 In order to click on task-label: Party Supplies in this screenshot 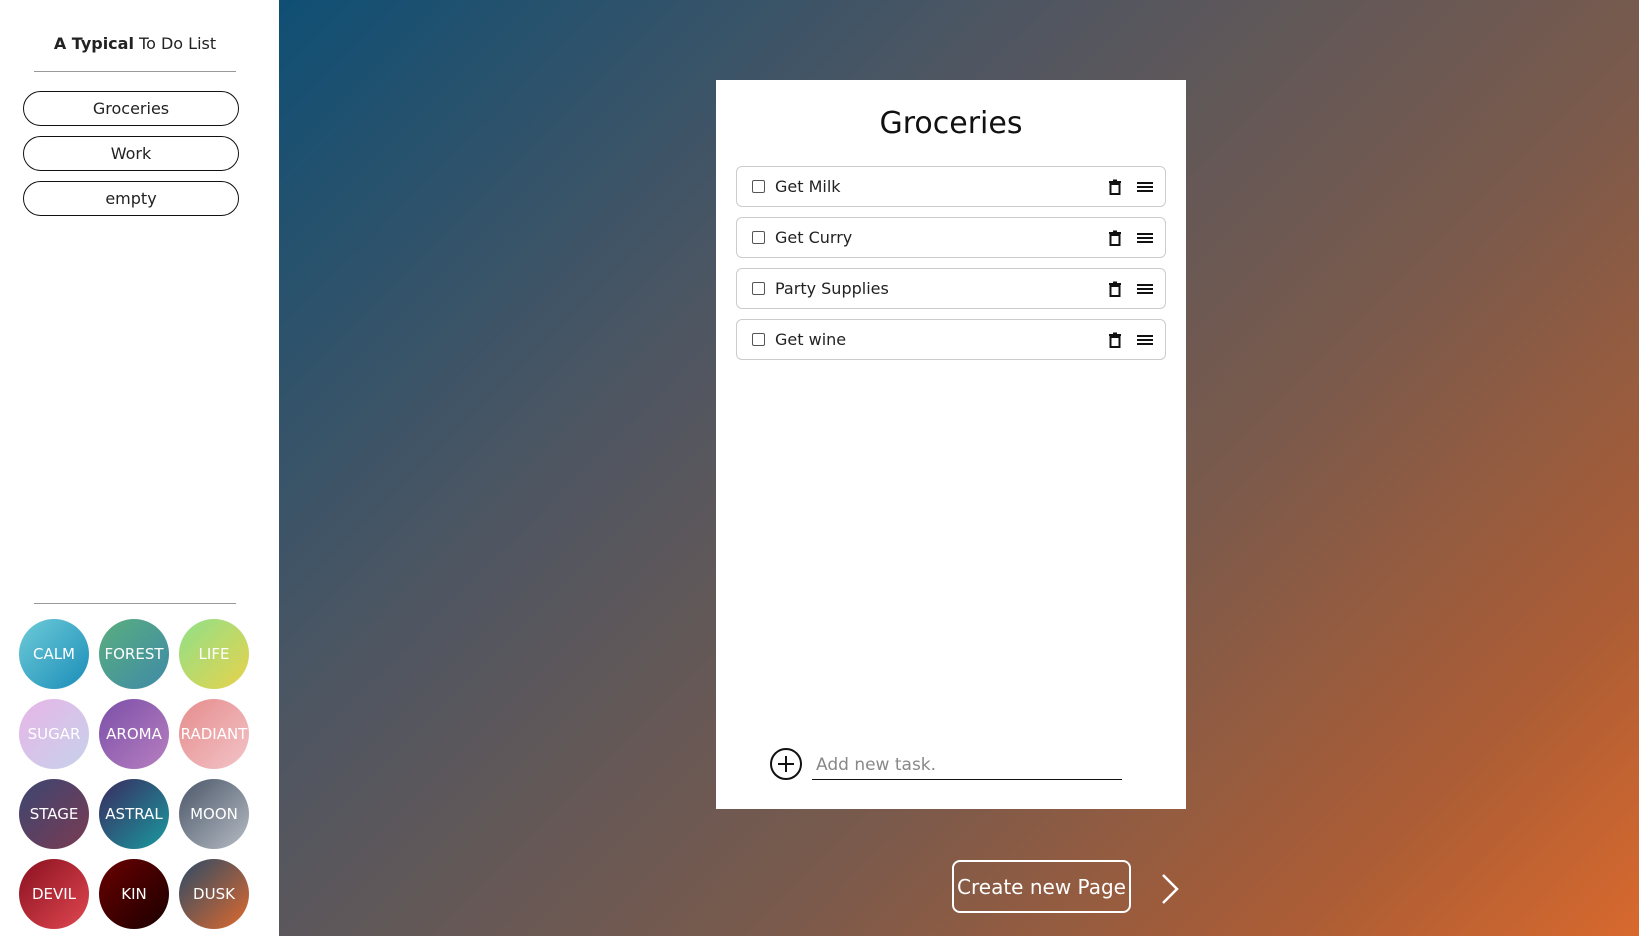, I will do `click(832, 288)`.